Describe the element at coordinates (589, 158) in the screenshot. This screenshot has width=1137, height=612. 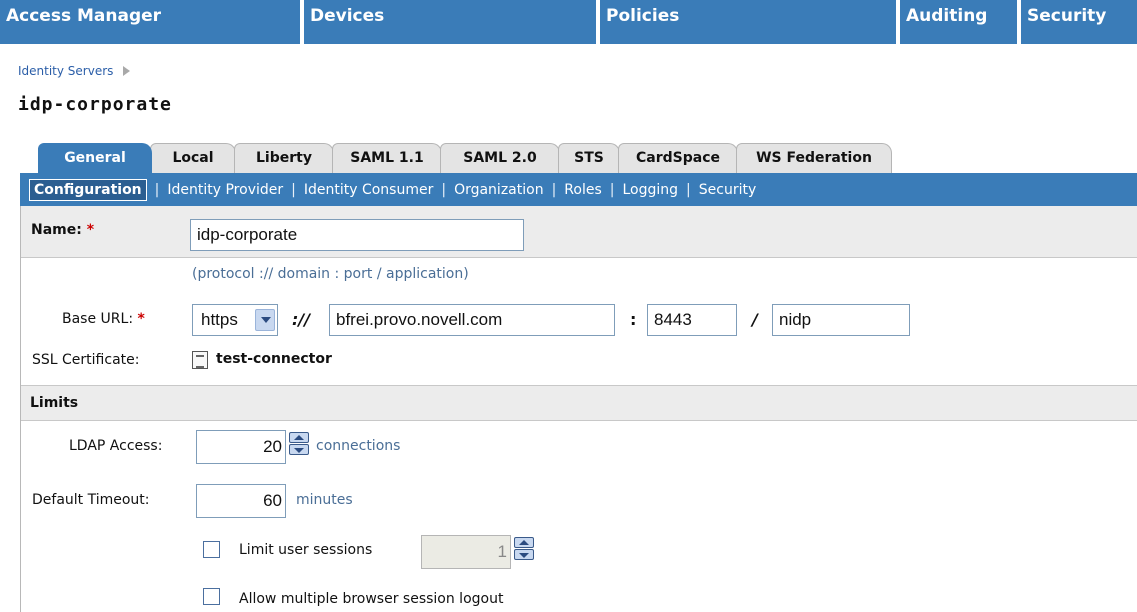
I see `tab-sts: STS` at that location.